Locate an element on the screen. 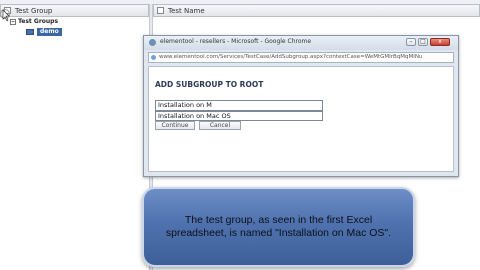 Image resolution: width=480 pixels, height=270 pixels. dialog-title: ADD SUBGROUP TO ROOT is located at coordinates (209, 84).